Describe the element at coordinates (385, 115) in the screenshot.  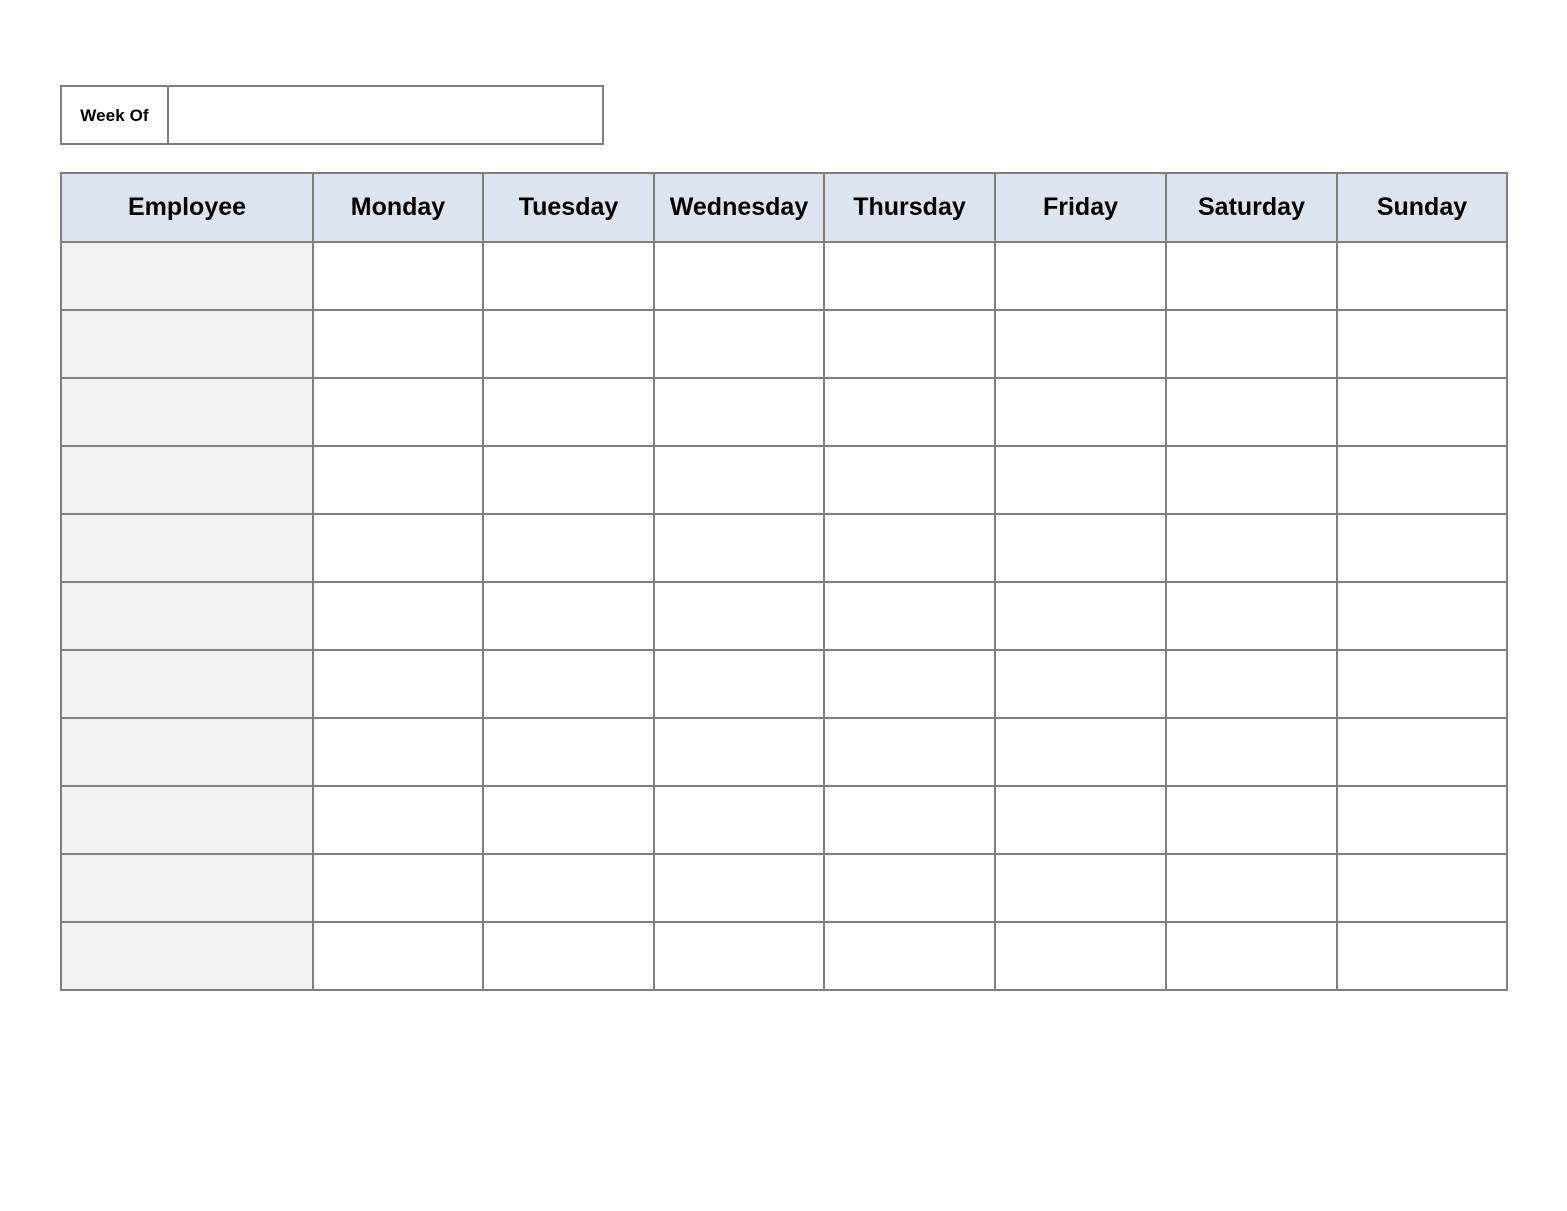
I see `week-of-input` at that location.